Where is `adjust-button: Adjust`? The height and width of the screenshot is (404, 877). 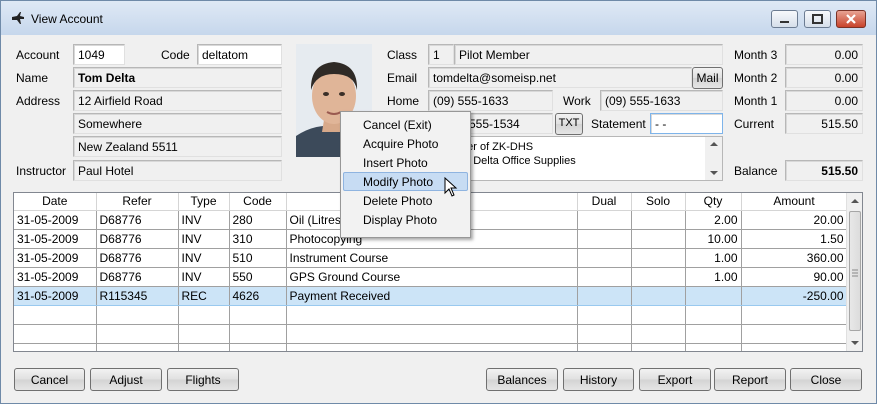
adjust-button: Adjust is located at coordinates (126, 379).